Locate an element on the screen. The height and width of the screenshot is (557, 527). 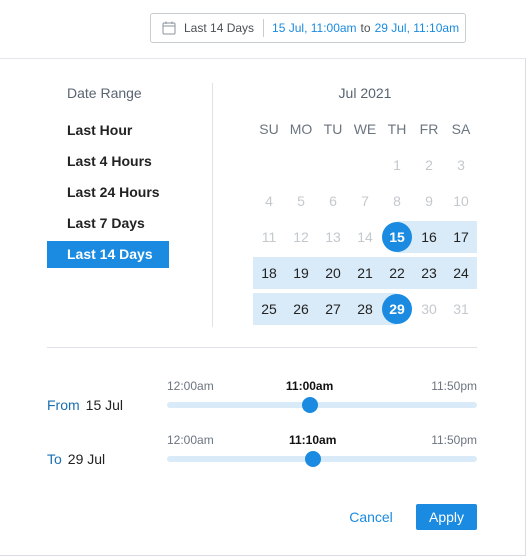
preset-item: Last 24 Hours is located at coordinates (108, 192).